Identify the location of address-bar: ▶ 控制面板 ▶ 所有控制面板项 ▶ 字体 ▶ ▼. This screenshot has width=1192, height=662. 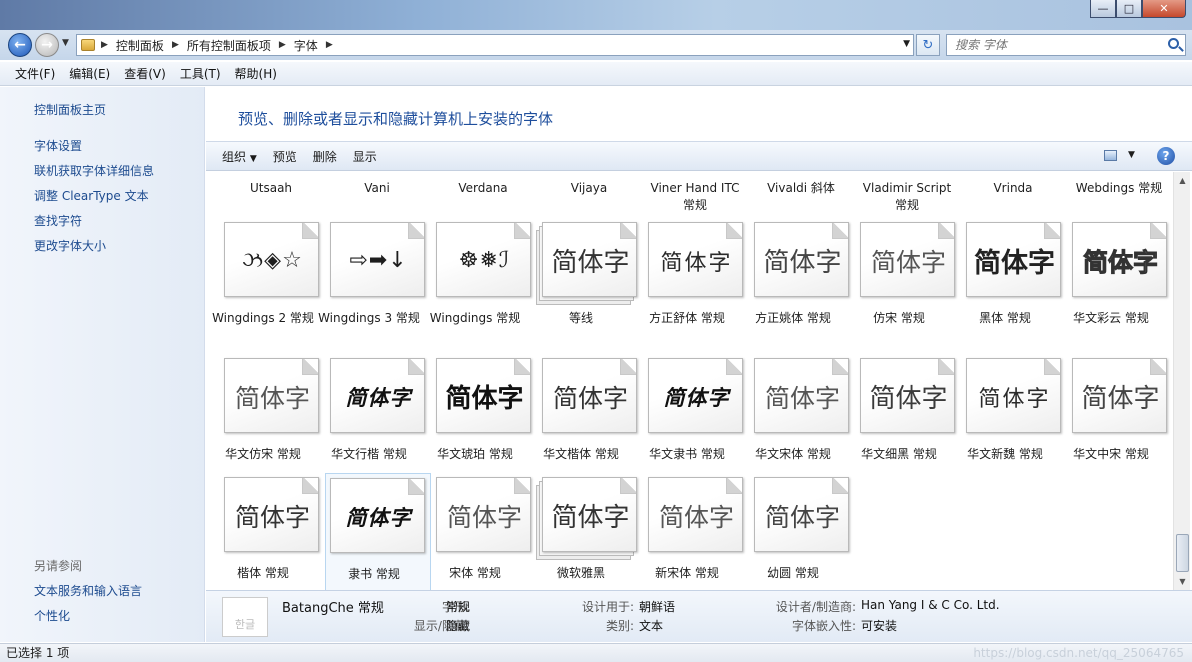
(495, 45).